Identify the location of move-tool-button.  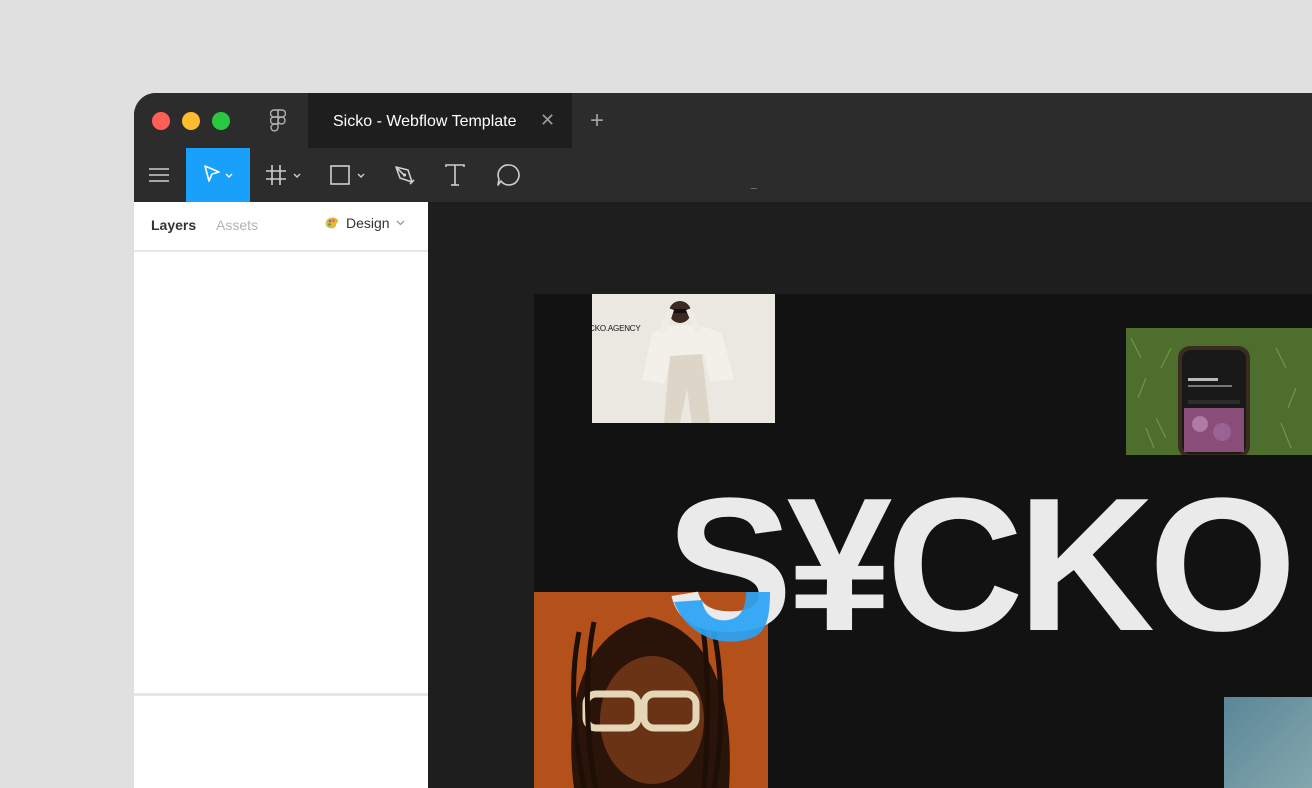
(218, 175).